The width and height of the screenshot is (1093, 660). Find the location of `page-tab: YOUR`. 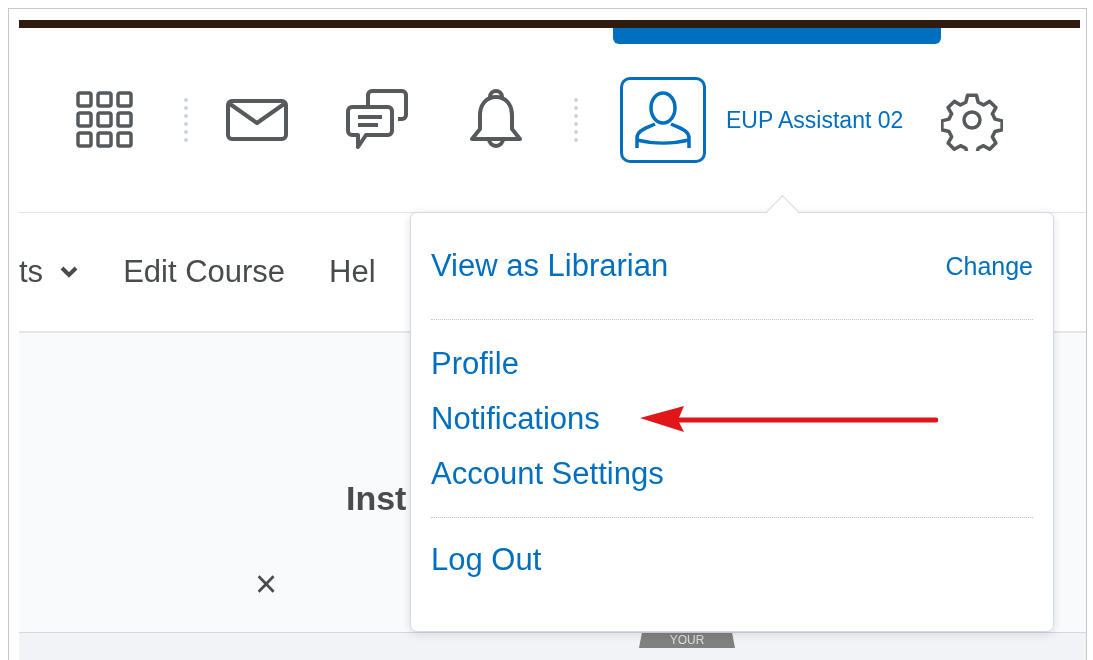

page-tab: YOUR is located at coordinates (687, 640).